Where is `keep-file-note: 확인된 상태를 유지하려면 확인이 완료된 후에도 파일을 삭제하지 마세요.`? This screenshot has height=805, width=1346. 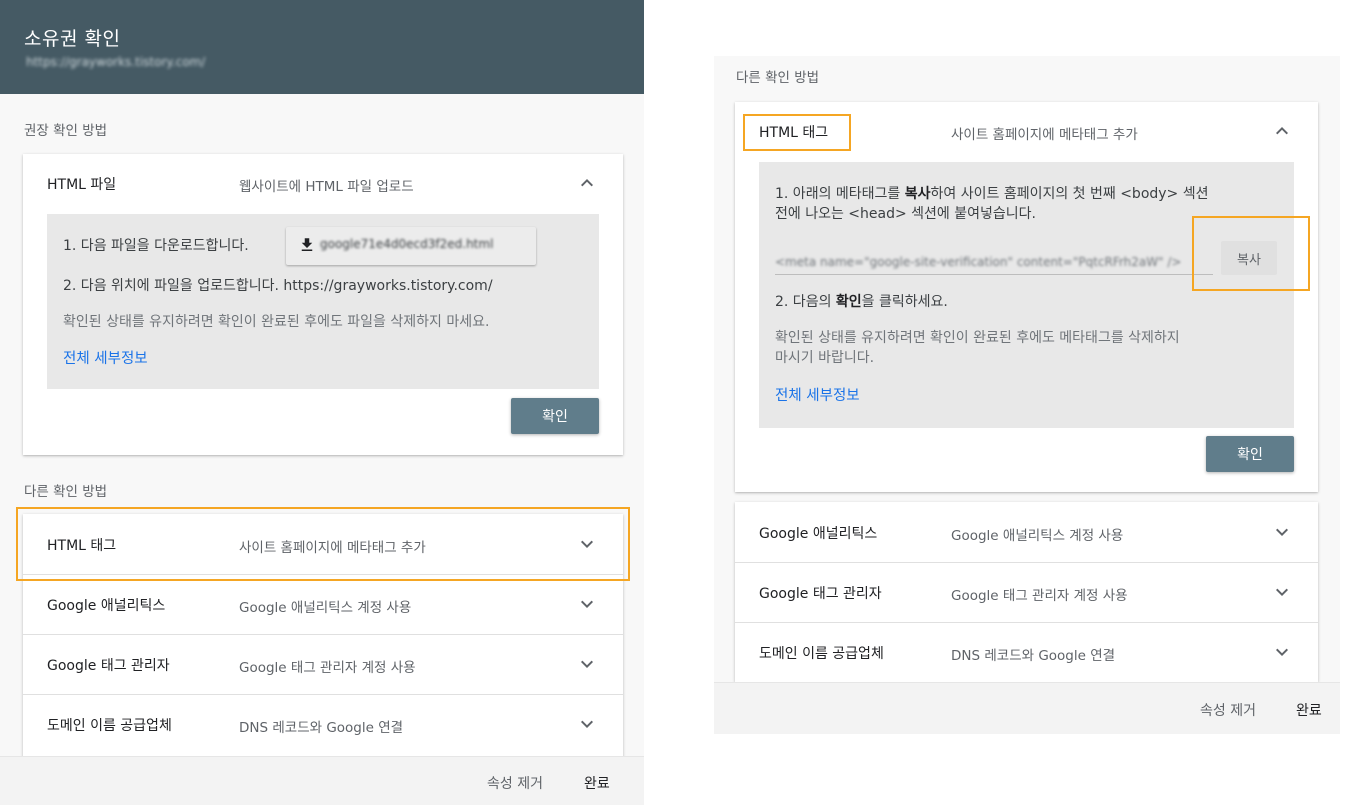
keep-file-note: 확인된 상태를 유지하려면 확인이 완료된 후에도 파일을 삭제하지 마세요. is located at coordinates (276, 322).